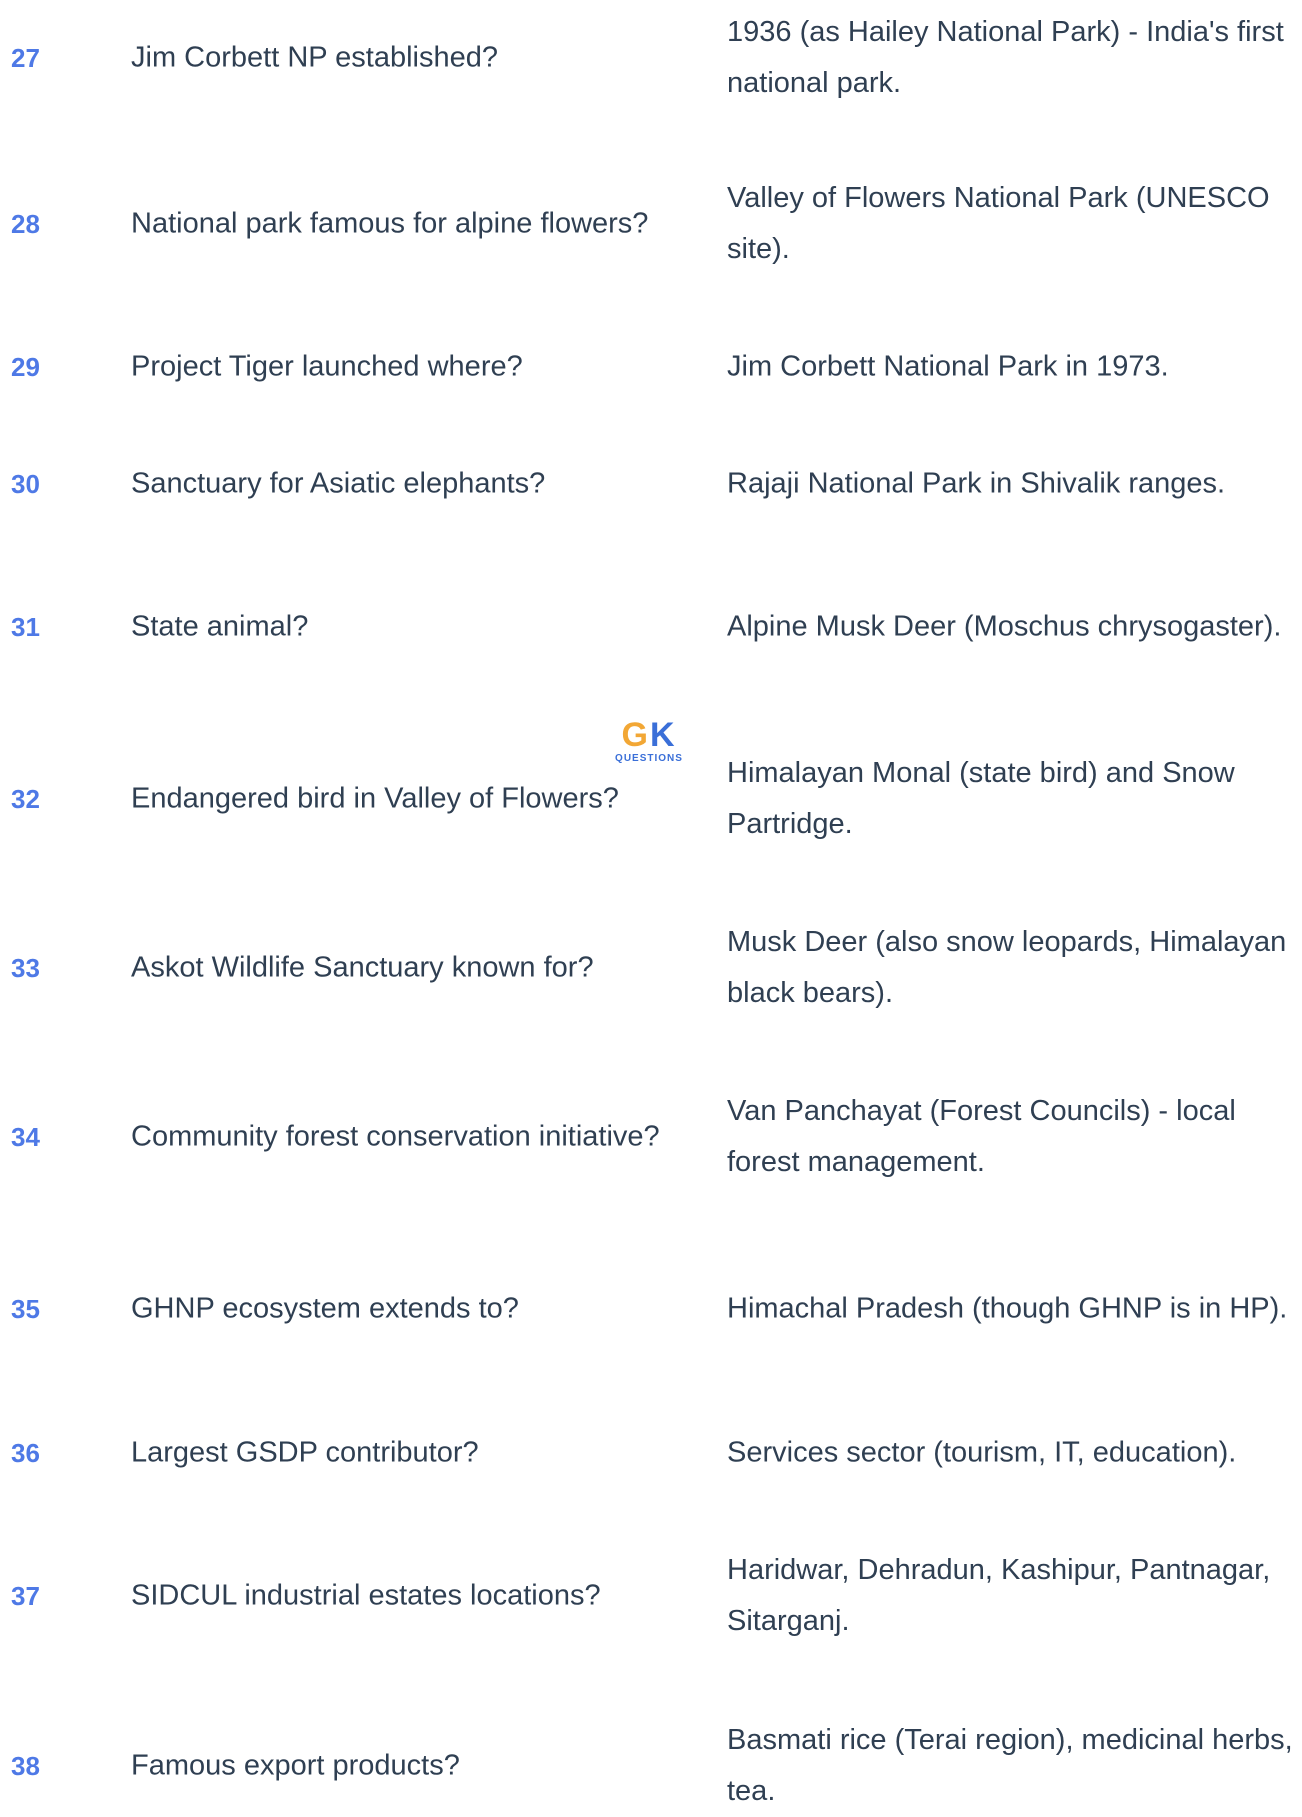 This screenshot has height=1817, width=1302. Describe the element at coordinates (25, 1309) in the screenshot. I see `row-number: 35` at that location.